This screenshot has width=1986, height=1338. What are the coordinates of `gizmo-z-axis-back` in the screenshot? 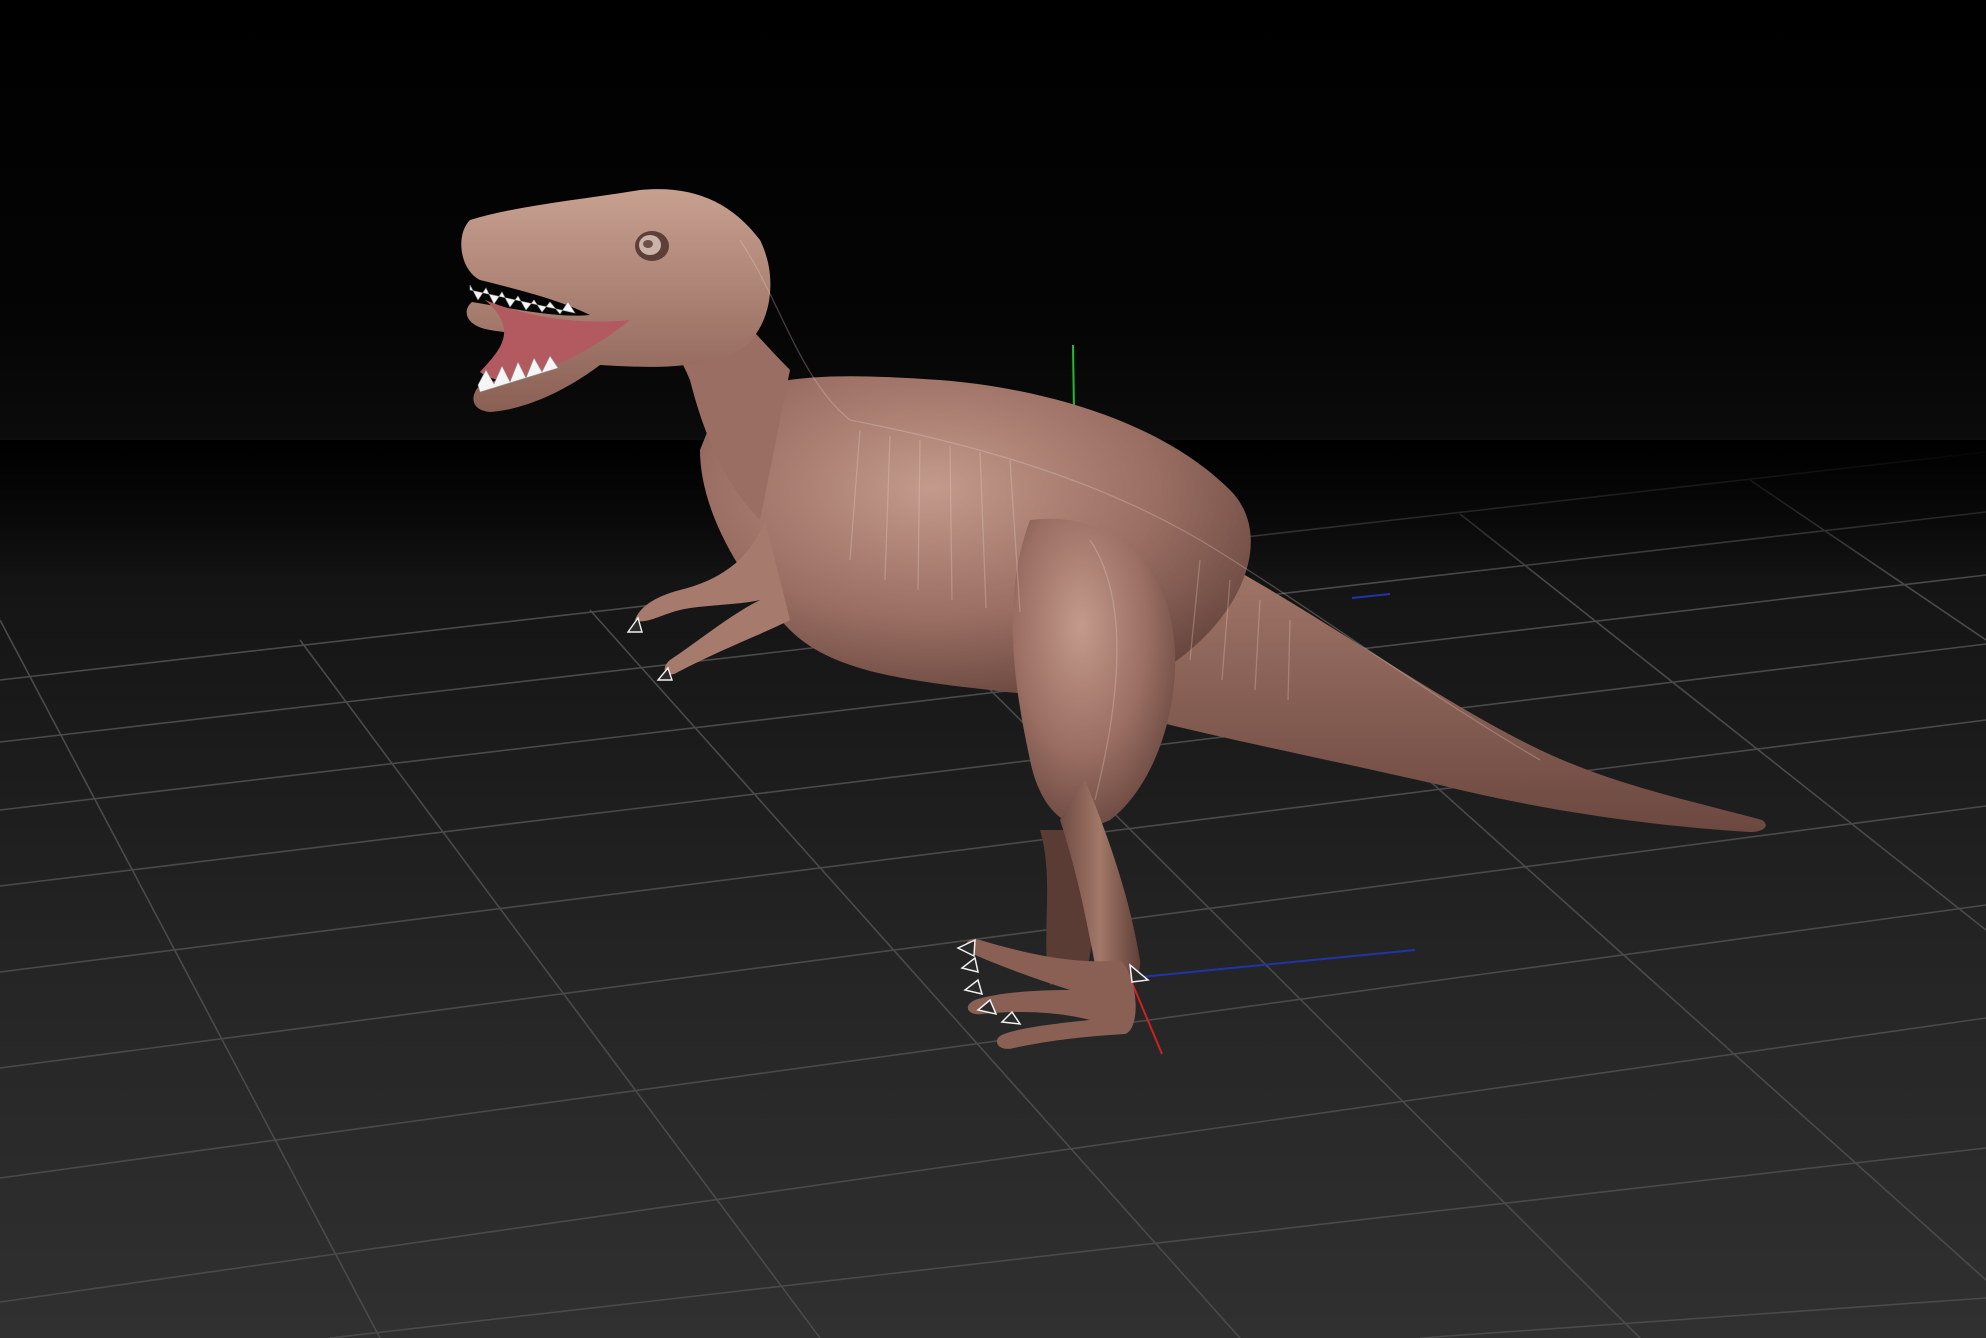 It's located at (1371, 596).